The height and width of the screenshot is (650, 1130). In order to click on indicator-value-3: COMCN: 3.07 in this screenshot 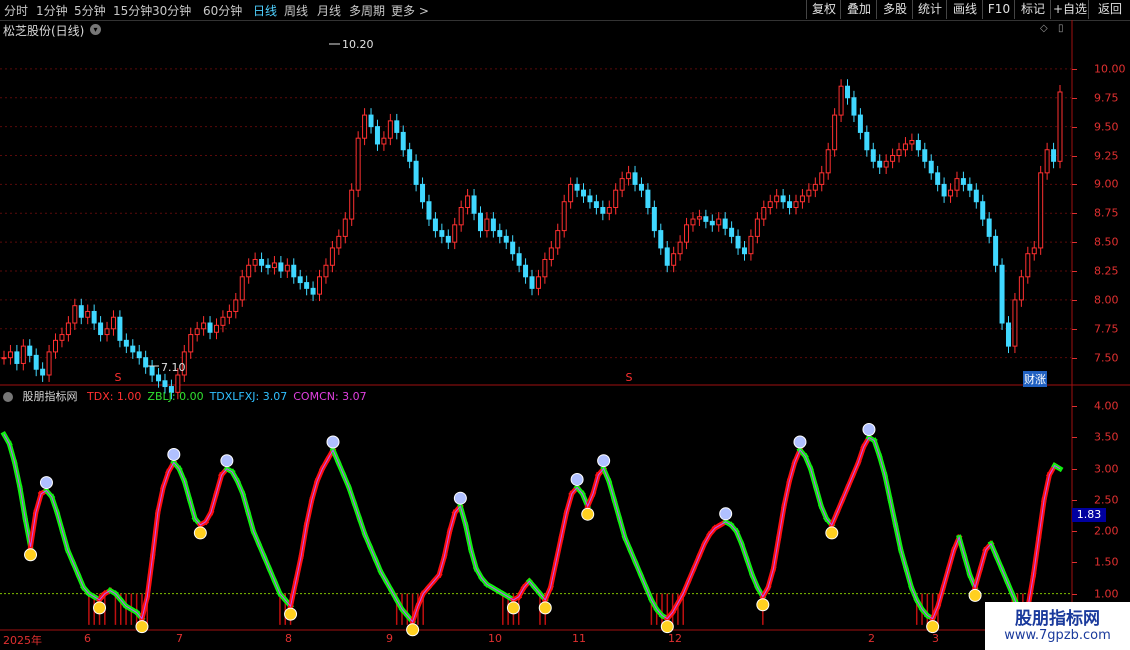, I will do `click(330, 396)`.